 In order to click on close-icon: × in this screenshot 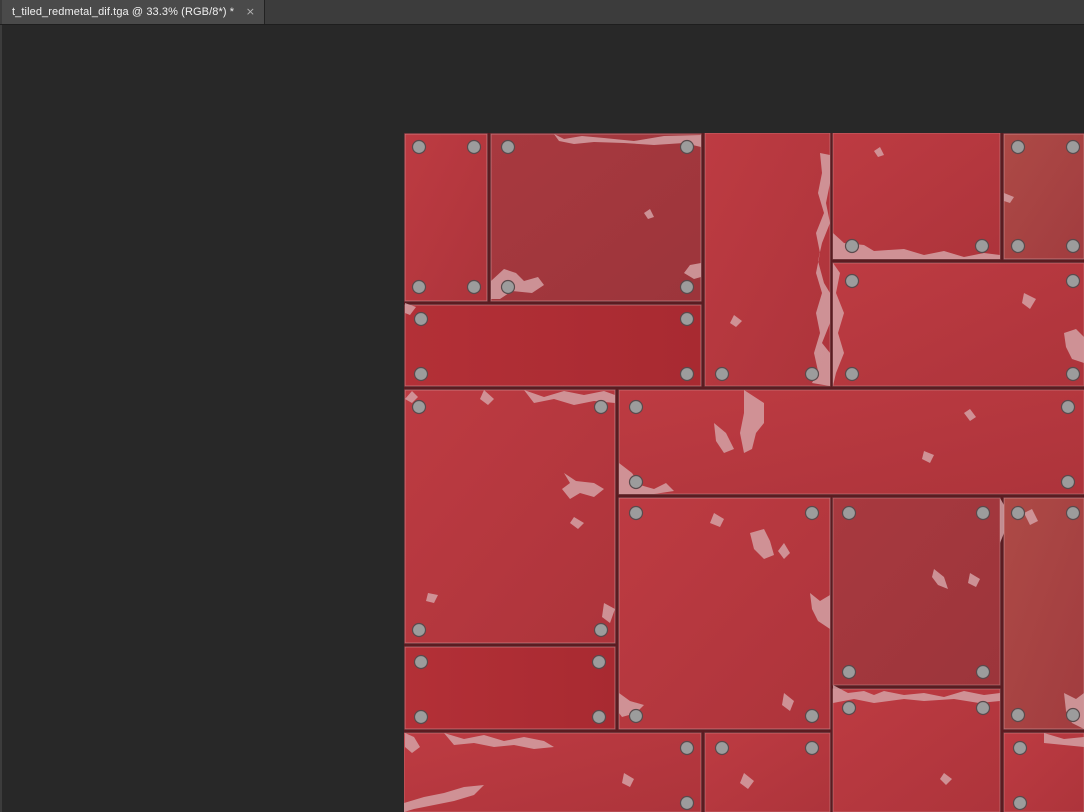, I will do `click(250, 11)`.